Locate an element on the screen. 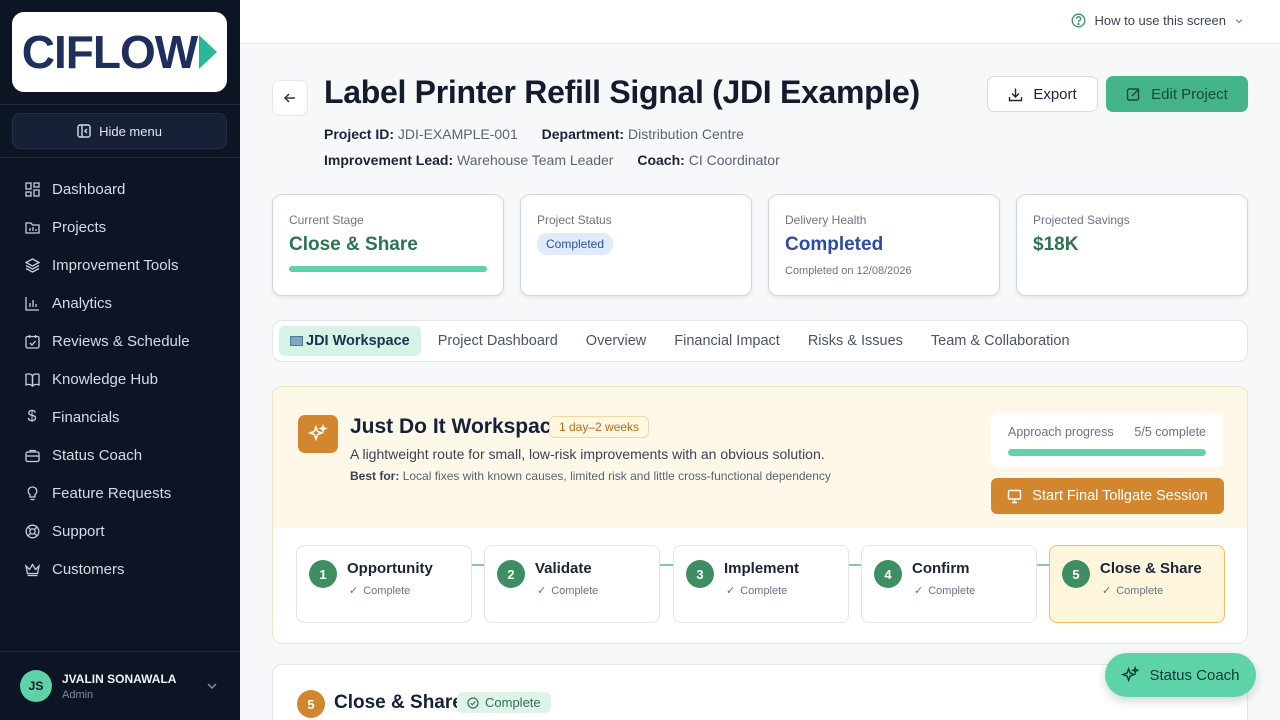  step-validate: 2 Validate ✓ Complete is located at coordinates (572, 584).